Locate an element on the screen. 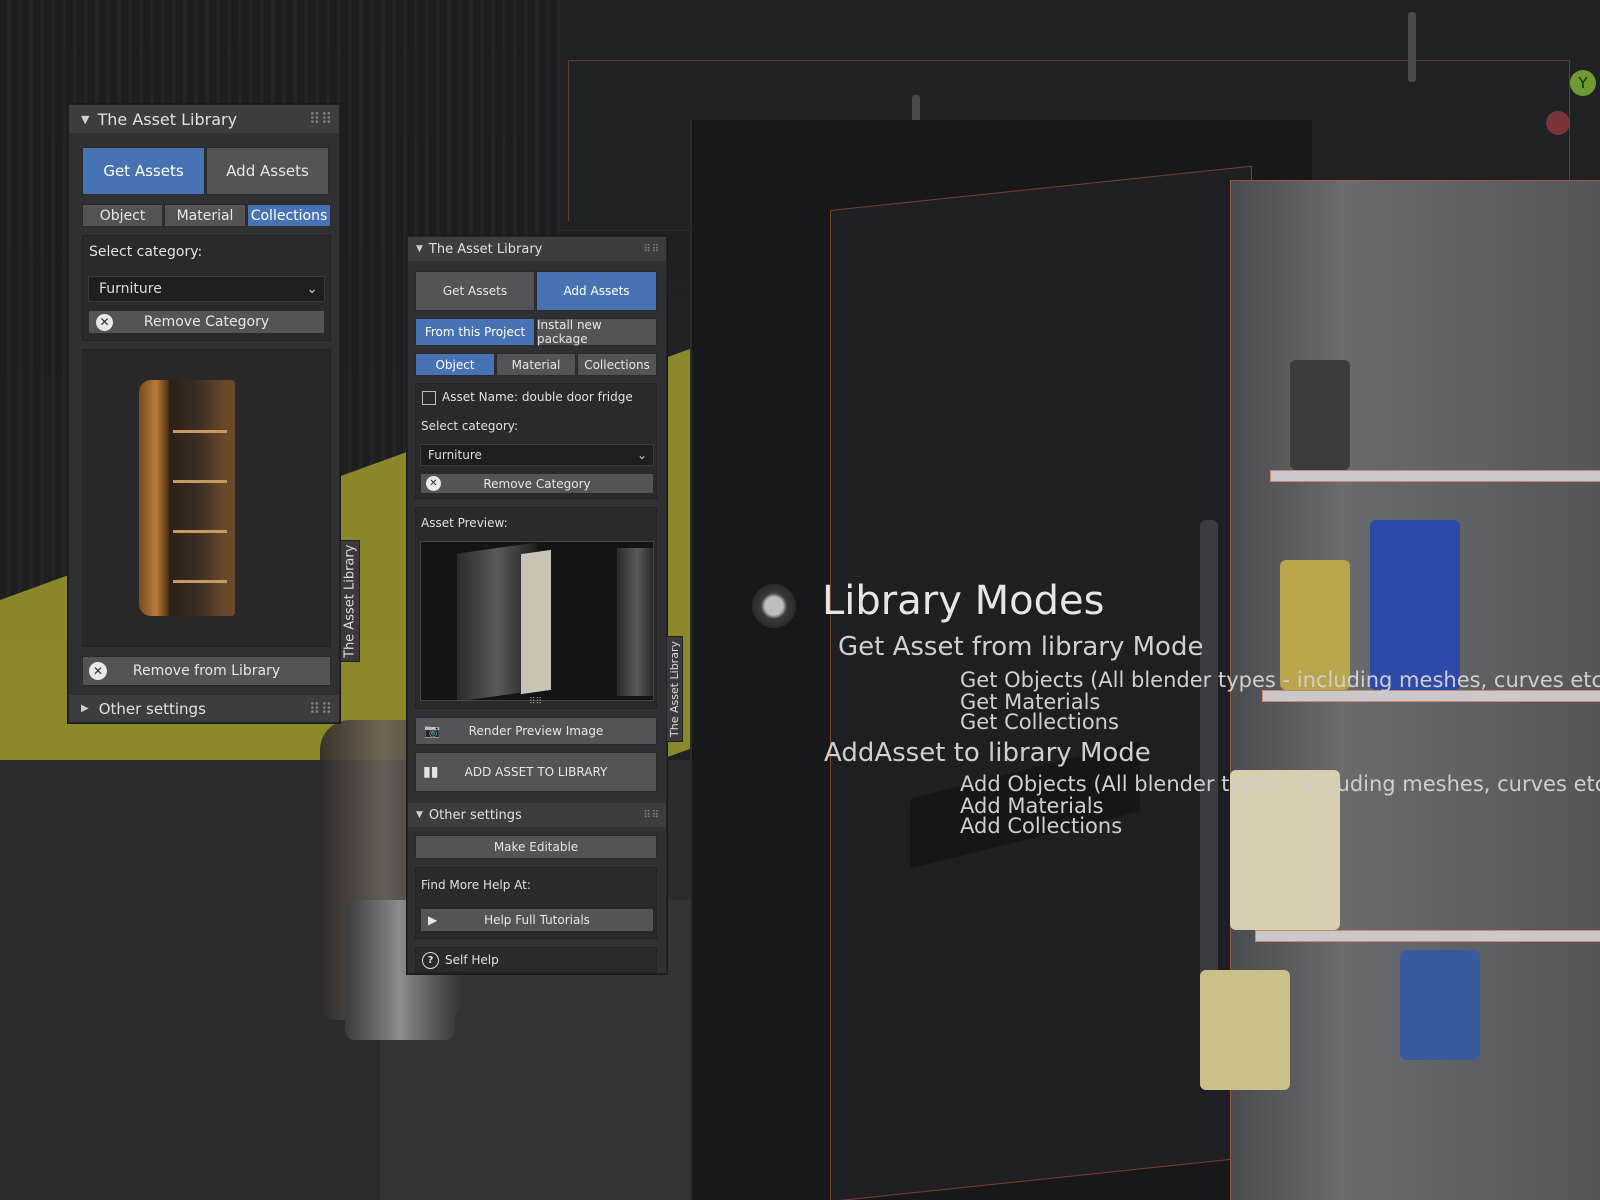  render-preview-button: 📷 Render Preview Image is located at coordinates (536, 731).